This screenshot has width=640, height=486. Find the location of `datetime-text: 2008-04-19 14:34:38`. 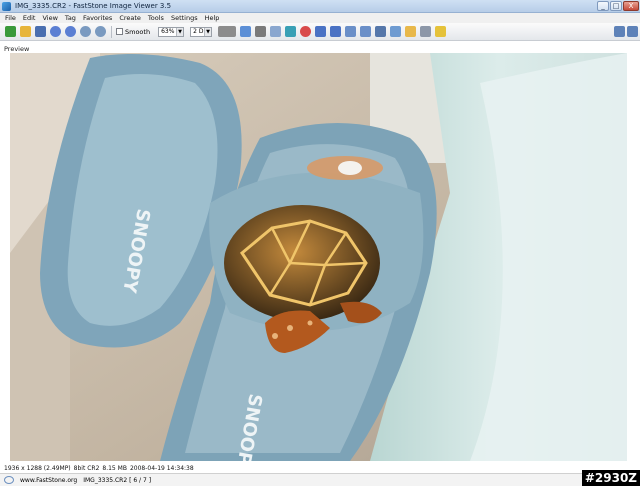

datetime-text: 2008-04-19 14:34:38 is located at coordinates (161, 468).